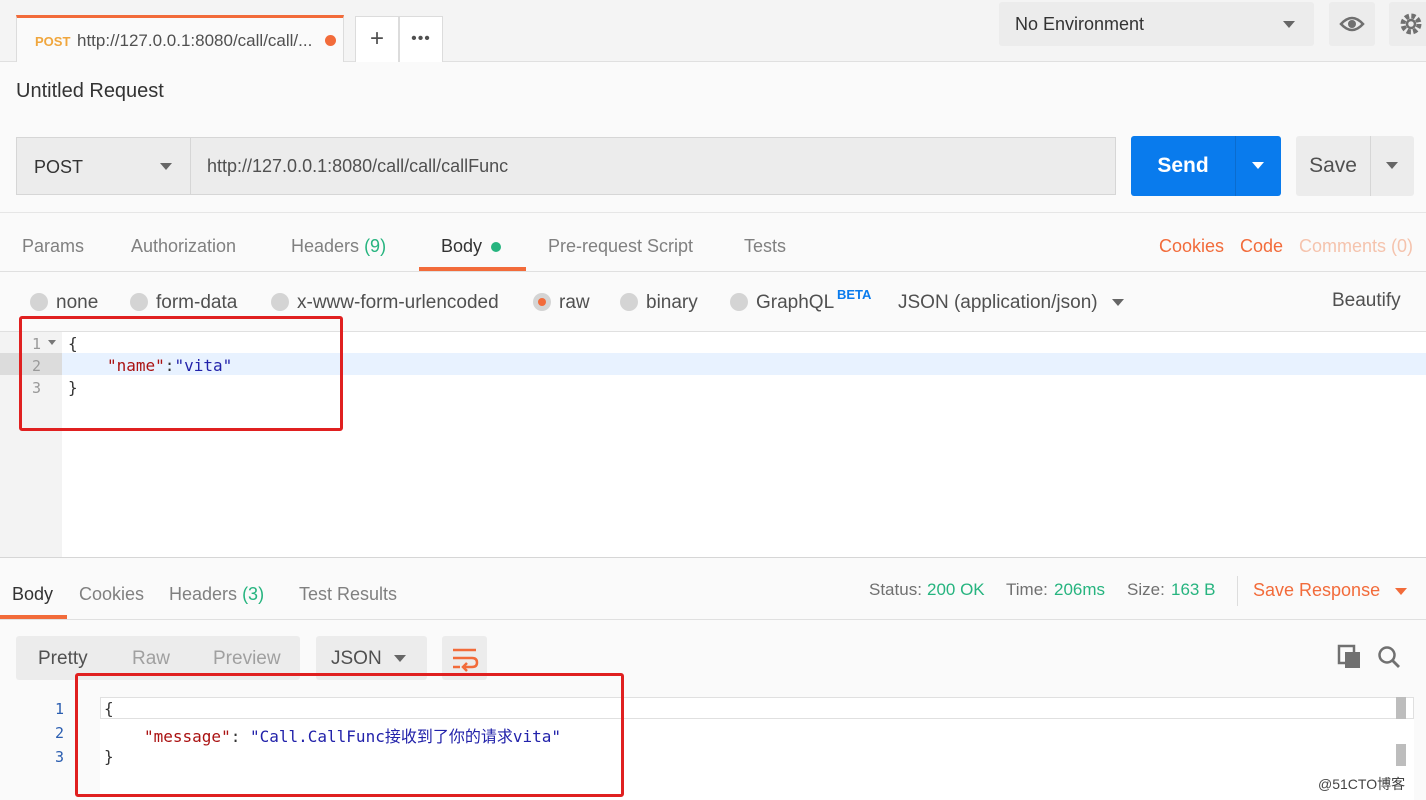 The image size is (1426, 800). What do you see at coordinates (1156, 24) in the screenshot?
I see `environment-select: No Environment` at bounding box center [1156, 24].